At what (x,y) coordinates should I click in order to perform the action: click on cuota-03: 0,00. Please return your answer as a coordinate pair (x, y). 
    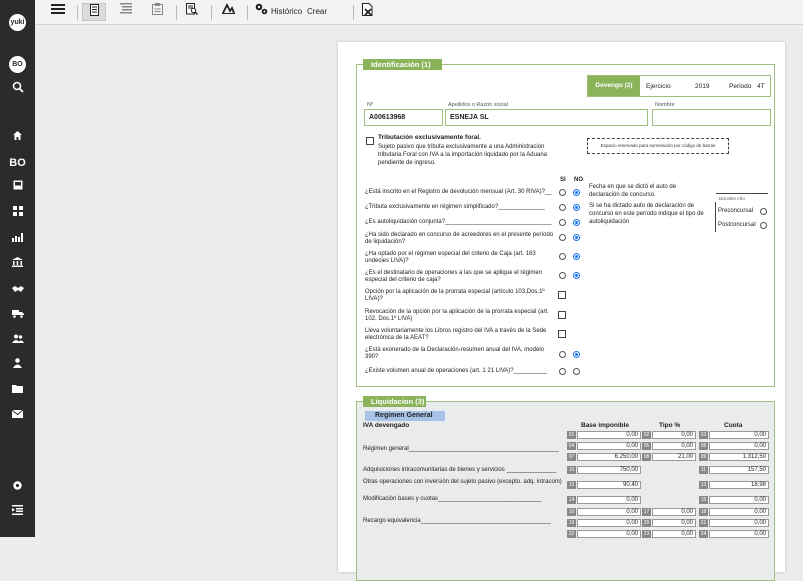
    Looking at the image, I should click on (739, 435).